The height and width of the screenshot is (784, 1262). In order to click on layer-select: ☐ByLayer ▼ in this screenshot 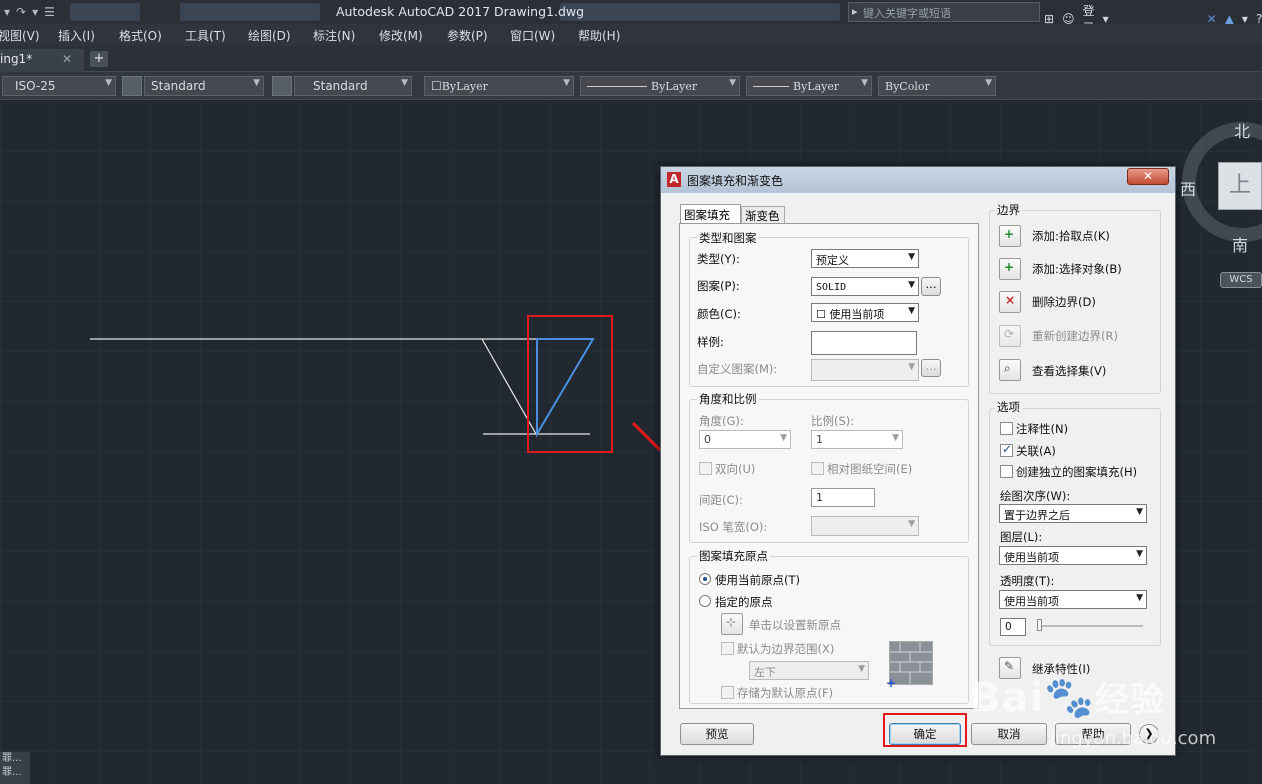, I will do `click(499, 86)`.